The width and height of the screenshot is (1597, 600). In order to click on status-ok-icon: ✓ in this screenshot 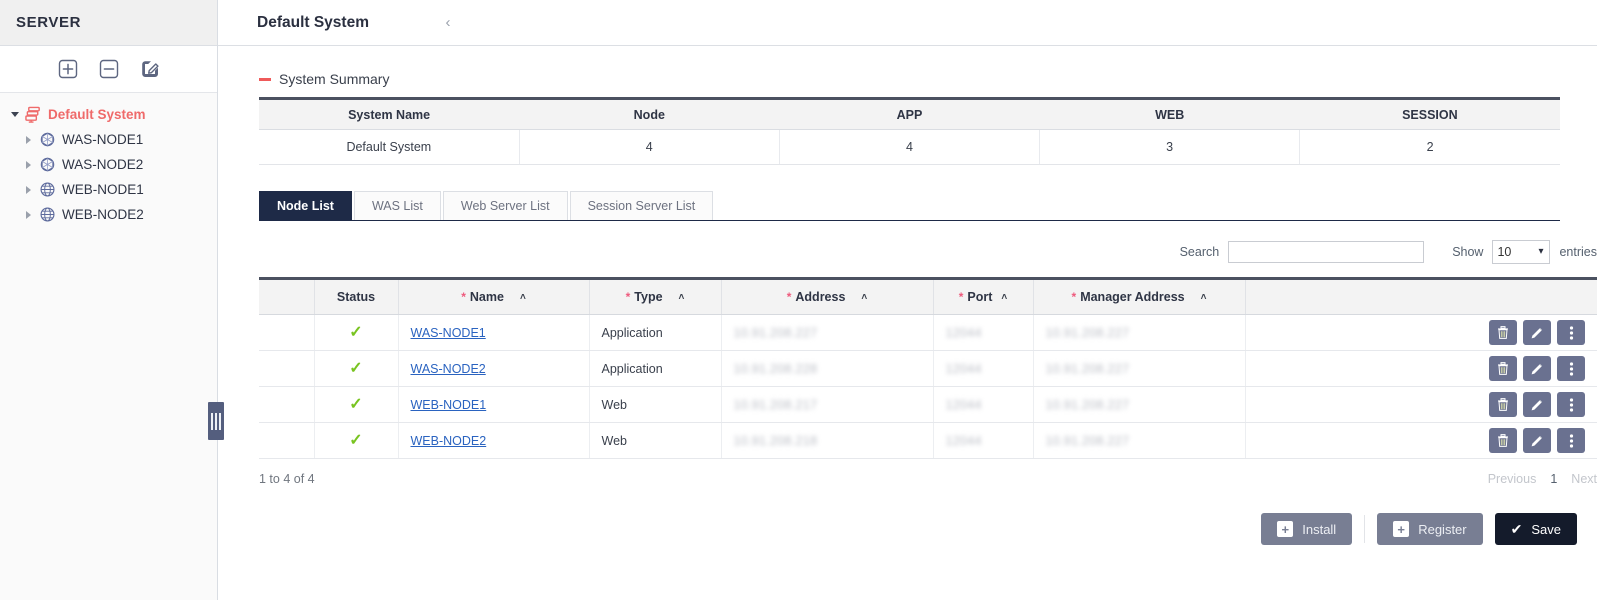, I will do `click(356, 440)`.